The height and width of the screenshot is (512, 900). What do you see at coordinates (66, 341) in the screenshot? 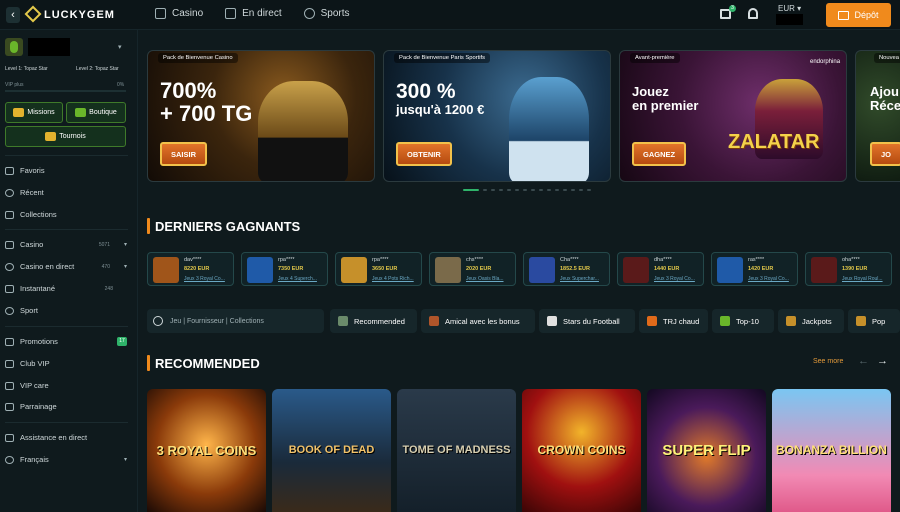
I see `sidebar-item-promotions: Promotions 17` at bounding box center [66, 341].